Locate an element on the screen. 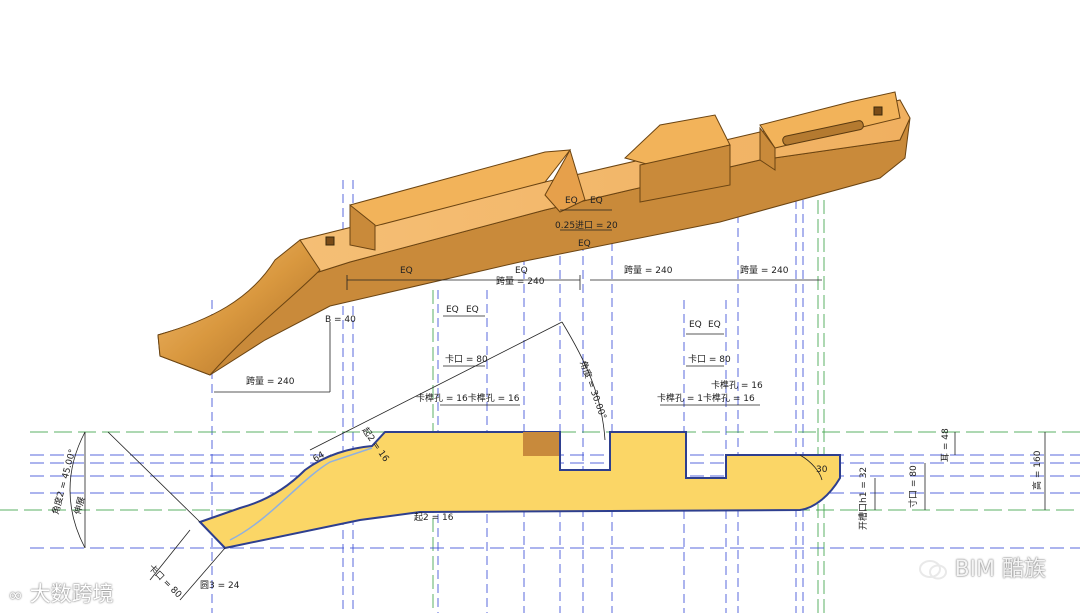 This screenshot has height=613, width=1080. dim-3d-b40: B = 40 is located at coordinates (340, 320).